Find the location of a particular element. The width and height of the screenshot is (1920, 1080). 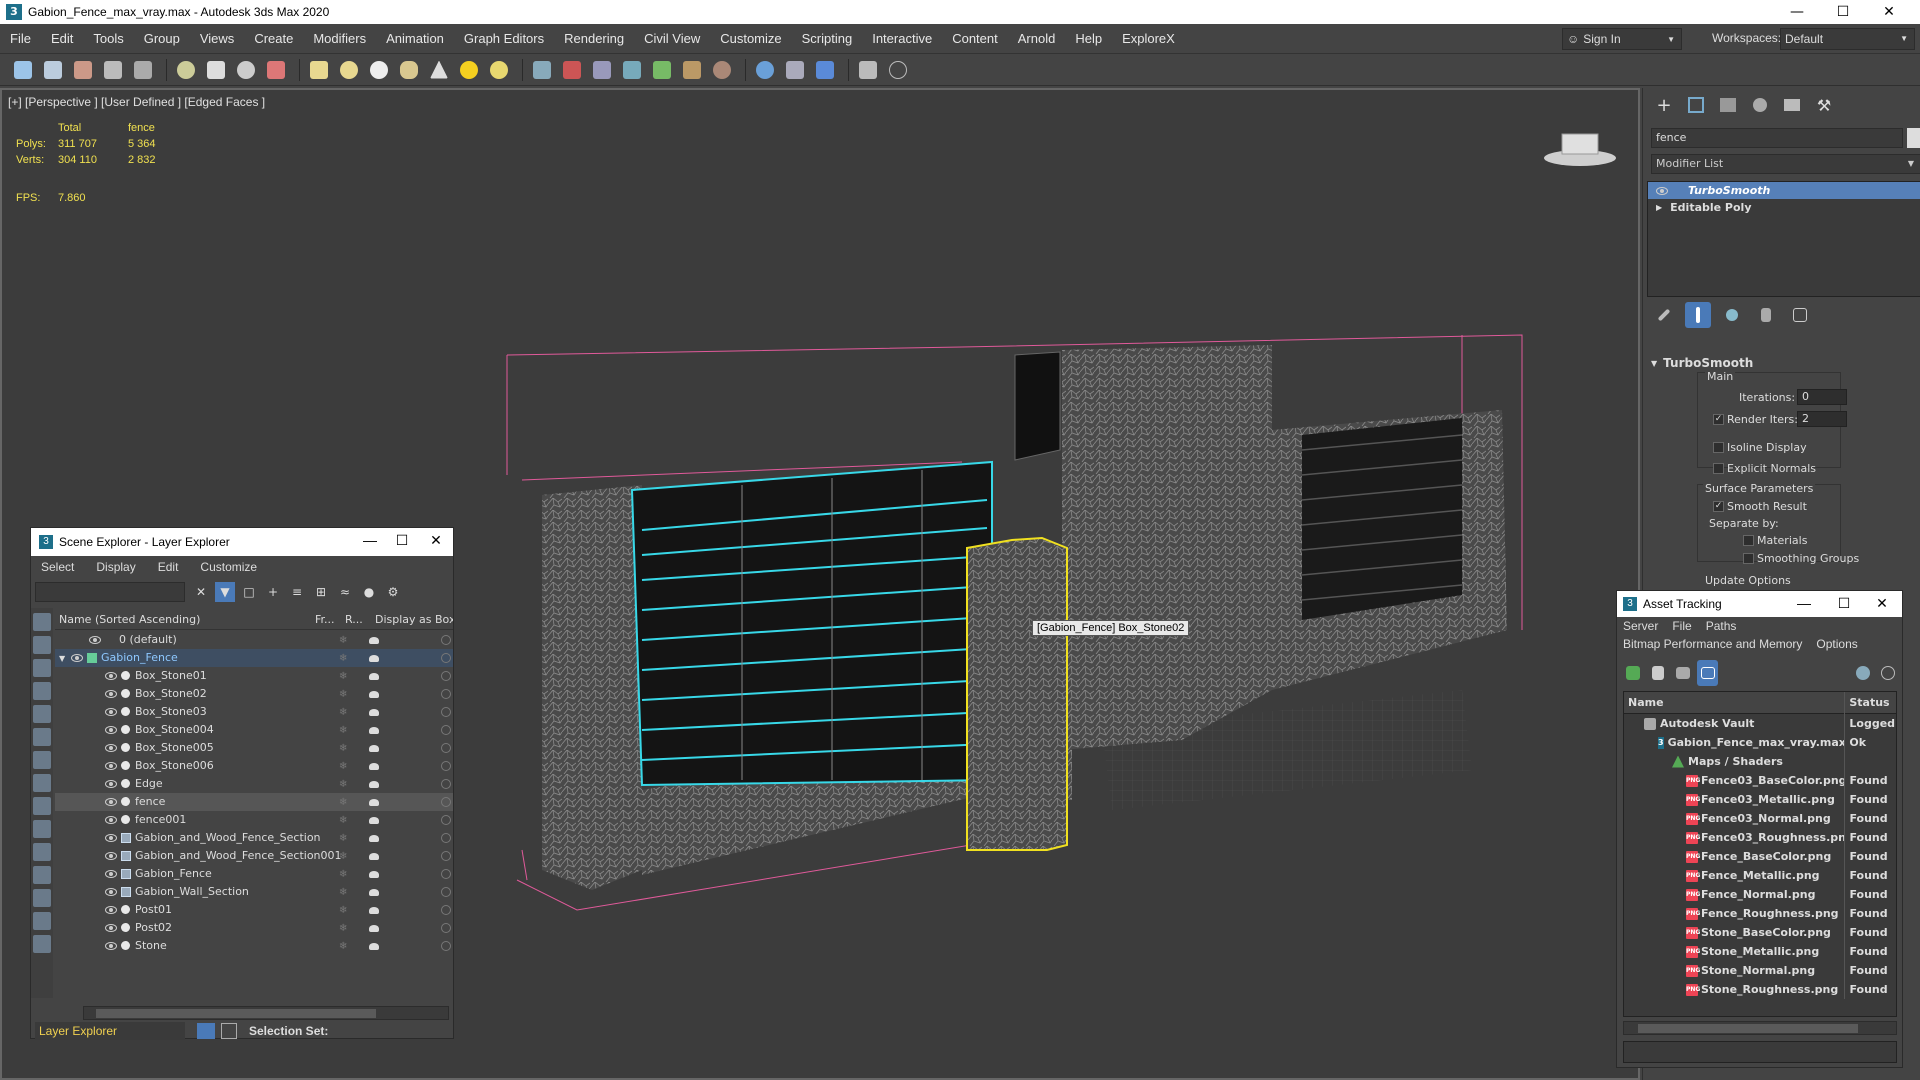

modify-tab-icon is located at coordinates (1696, 105).